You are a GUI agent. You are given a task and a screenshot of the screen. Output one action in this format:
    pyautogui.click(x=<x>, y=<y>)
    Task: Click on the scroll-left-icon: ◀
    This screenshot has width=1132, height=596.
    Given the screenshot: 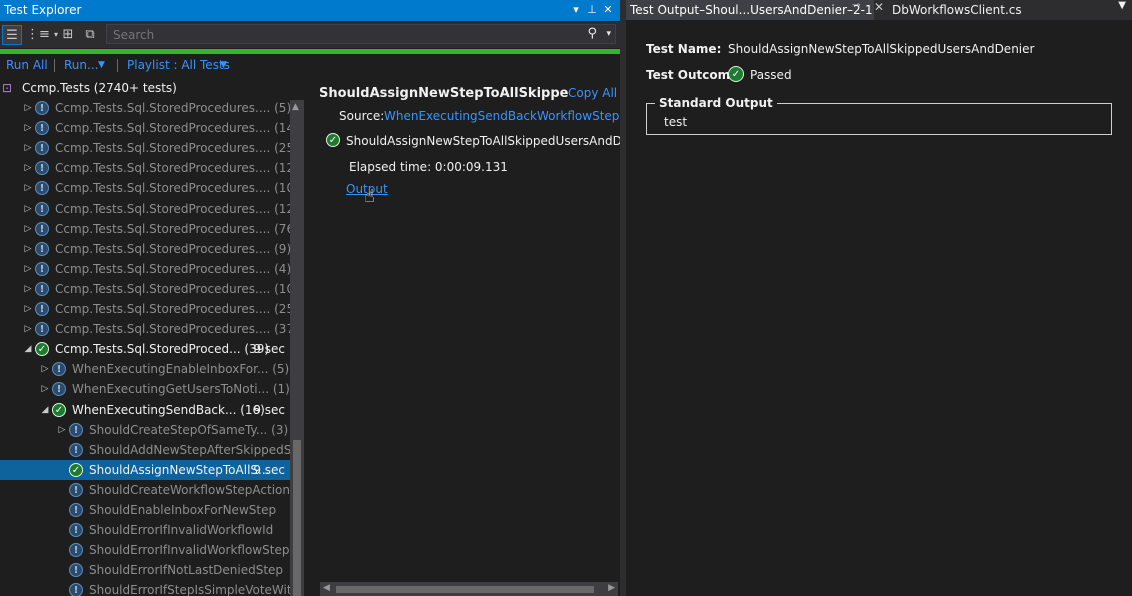 What is the action you would take?
    pyautogui.click(x=326, y=588)
    